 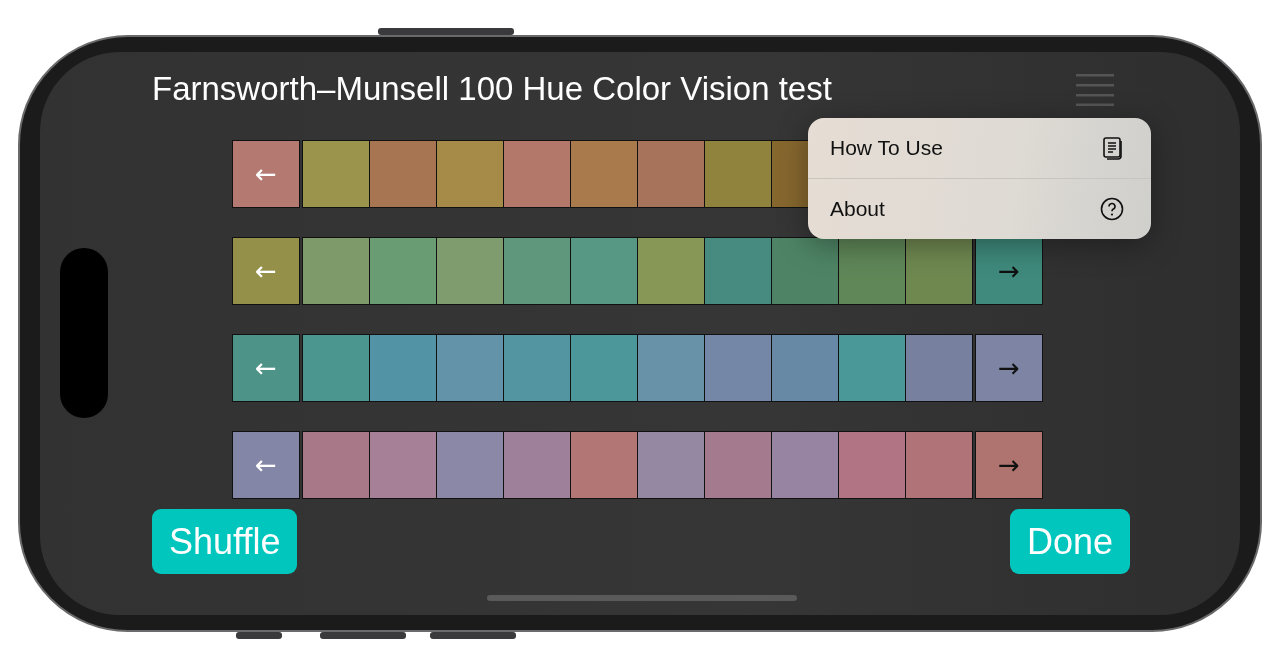 I want to click on menu-item: About, so click(x=979, y=208).